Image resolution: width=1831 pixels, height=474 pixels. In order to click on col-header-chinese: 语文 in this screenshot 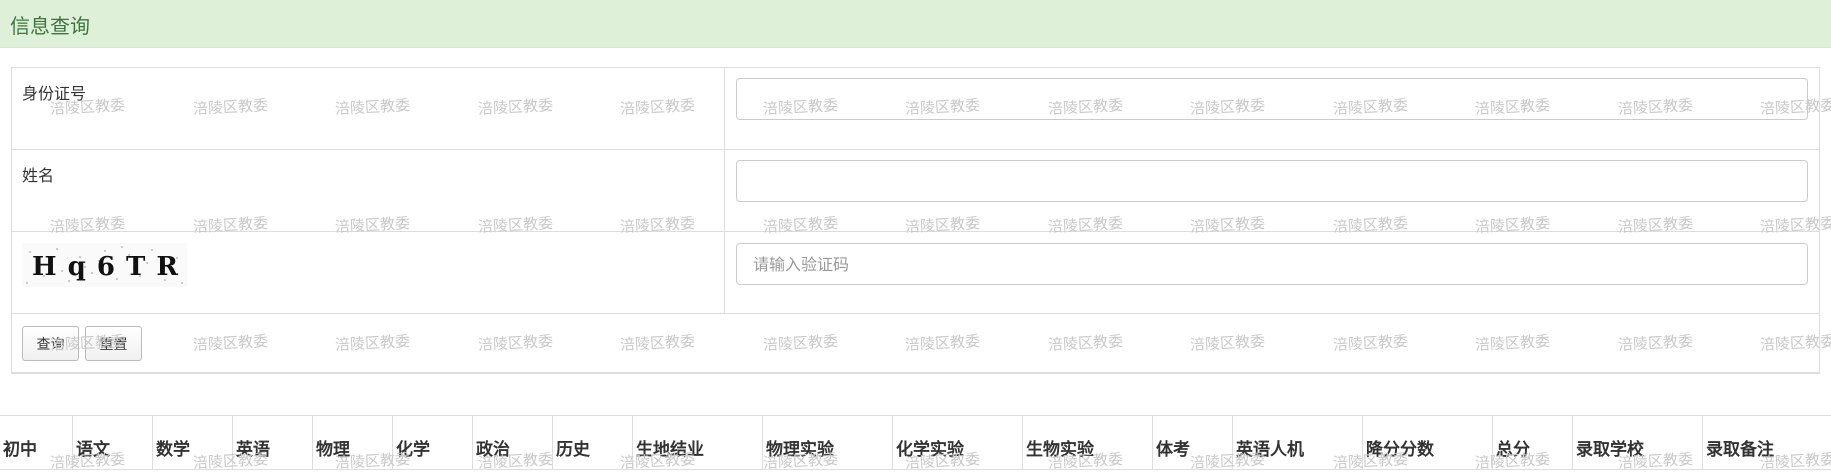, I will do `click(112, 443)`.